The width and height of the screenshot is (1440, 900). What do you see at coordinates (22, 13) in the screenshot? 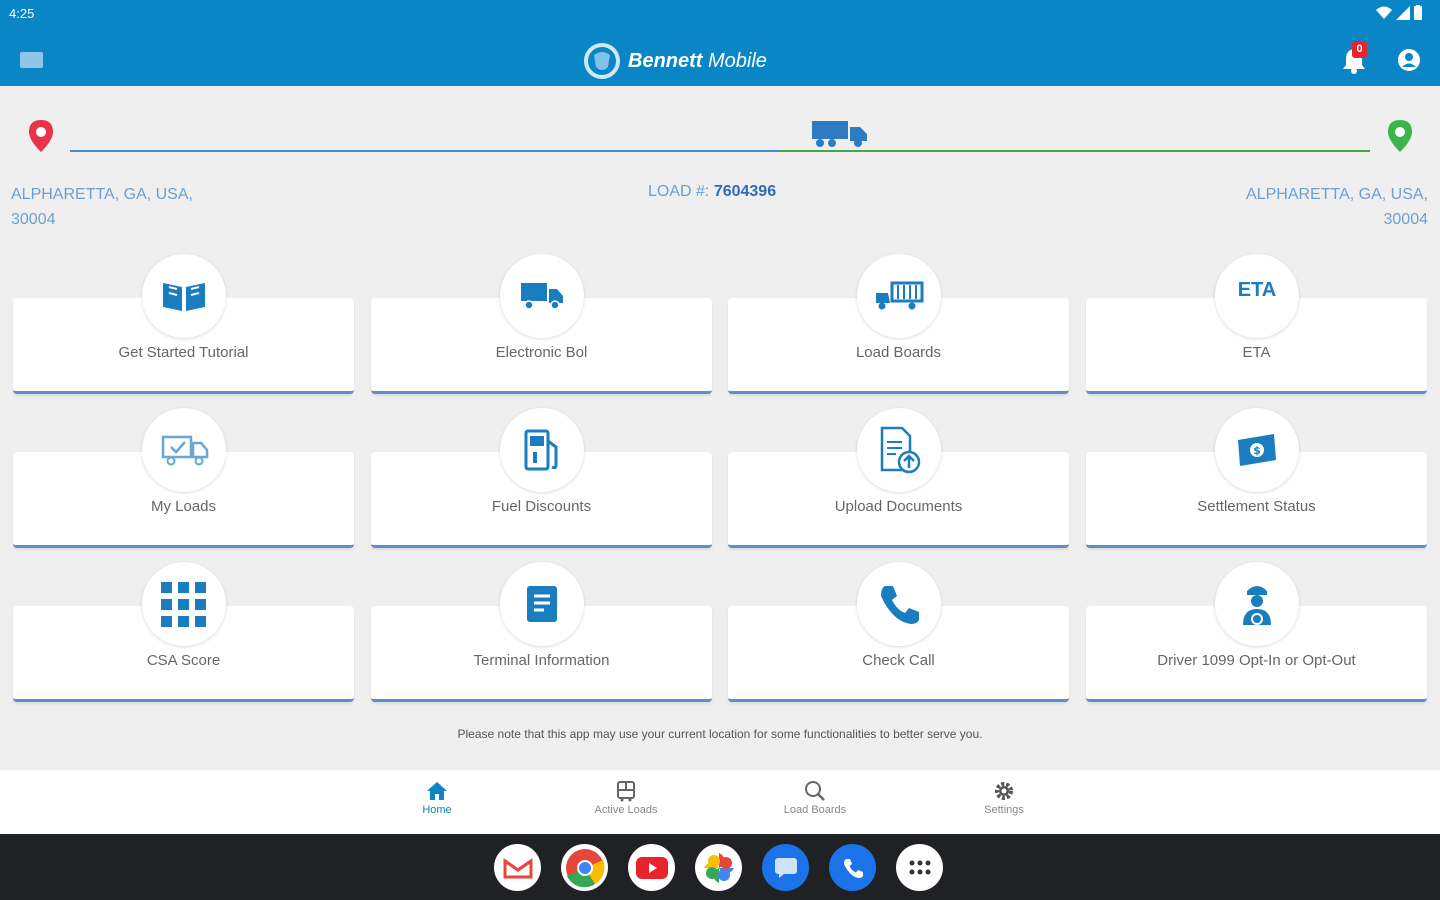
I see `status-time: 4:25` at bounding box center [22, 13].